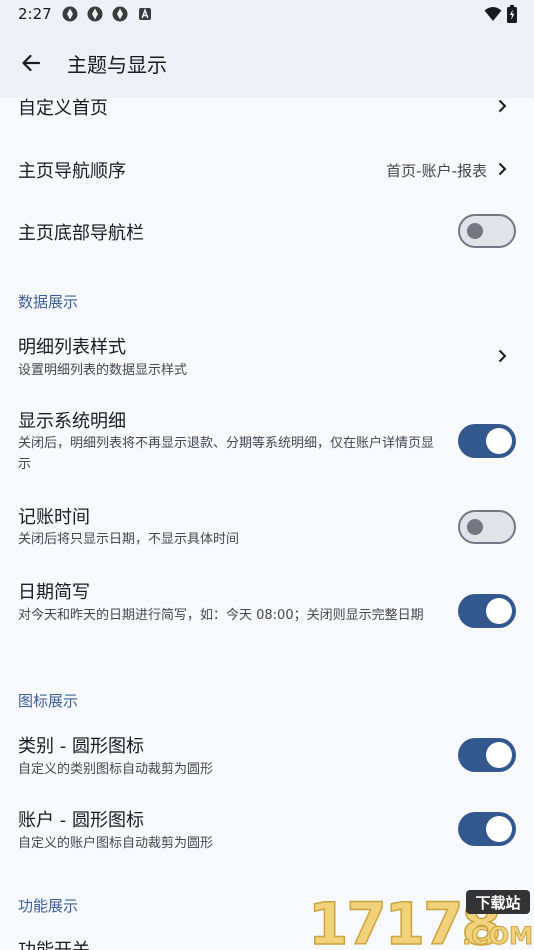  What do you see at coordinates (144, 13) in the screenshot?
I see `a-letter-icon` at bounding box center [144, 13].